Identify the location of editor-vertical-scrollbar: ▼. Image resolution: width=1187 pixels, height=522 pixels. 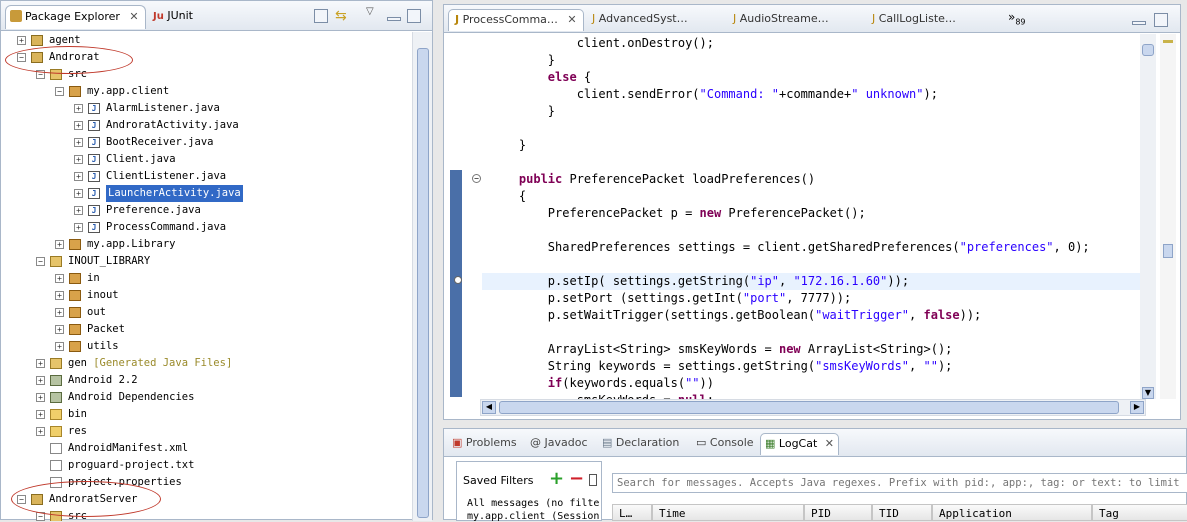
(1148, 216).